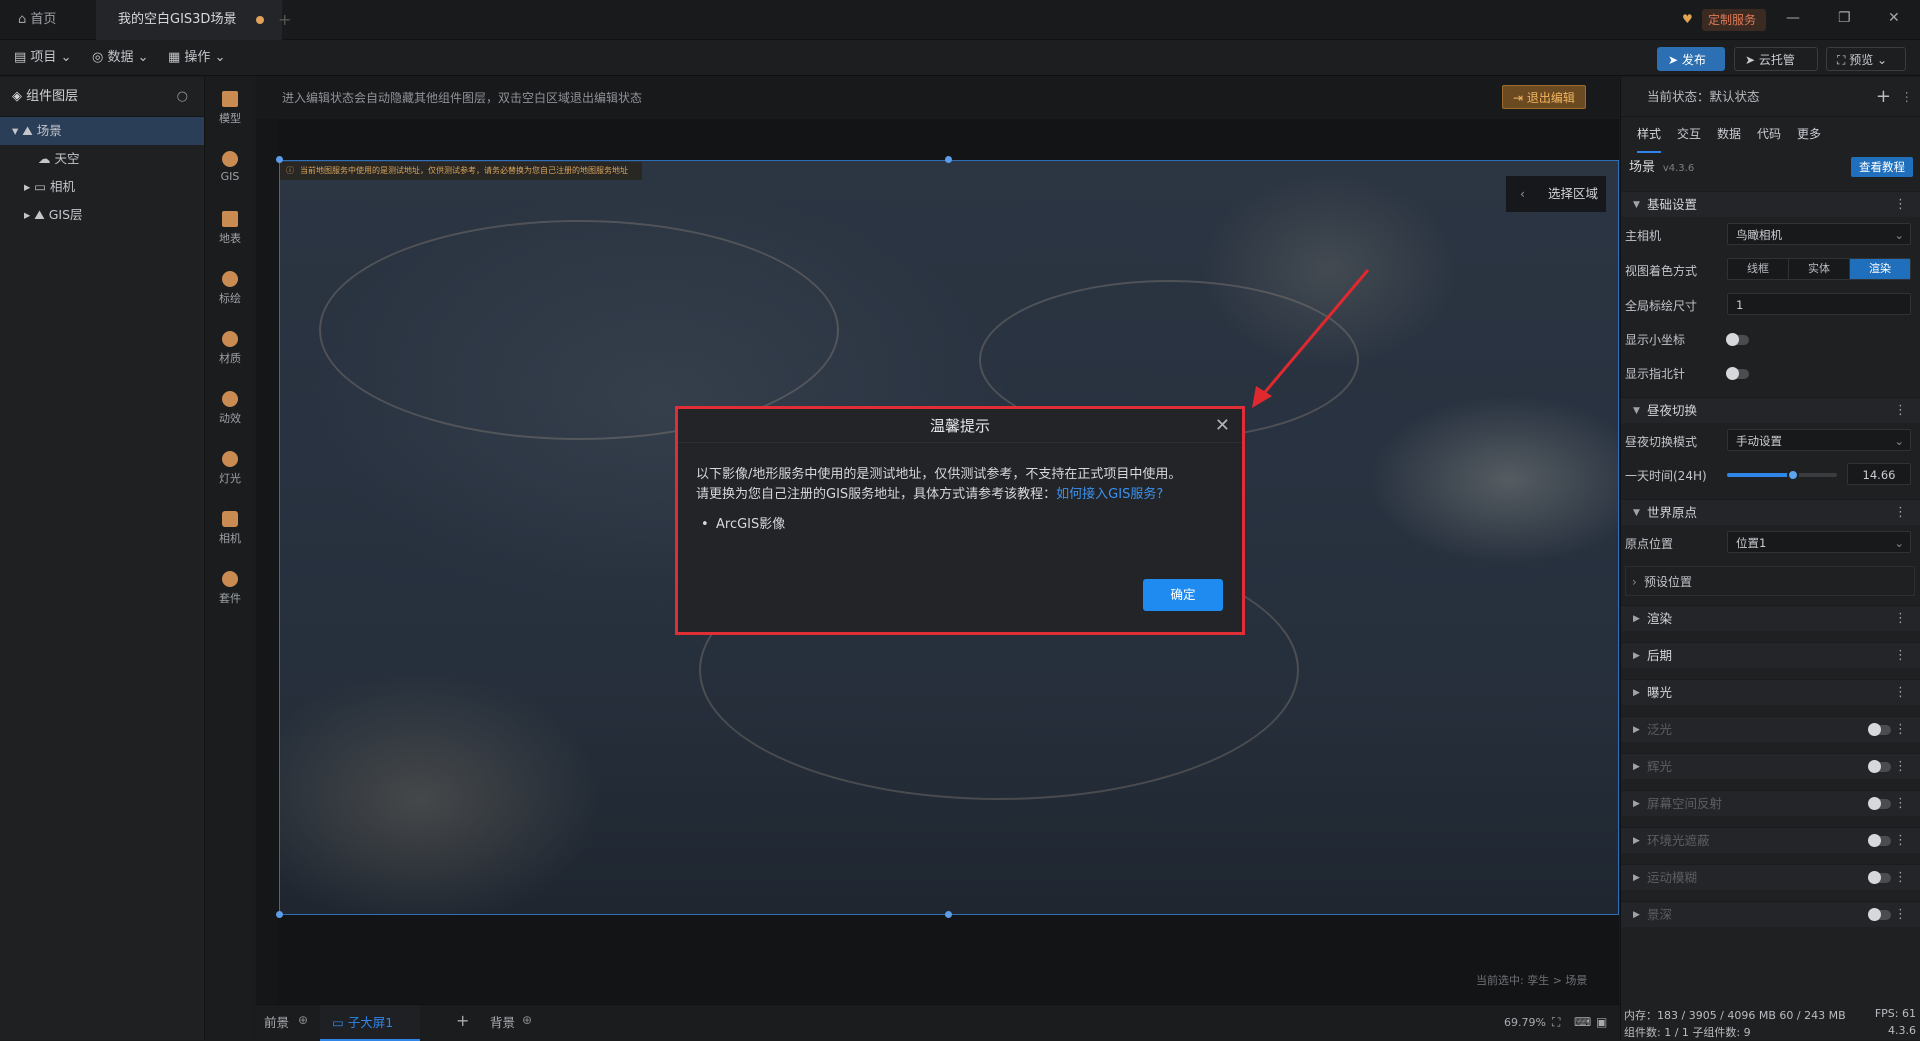  Describe the element at coordinates (1809, 134) in the screenshot. I see `tab-more: 更多` at that location.